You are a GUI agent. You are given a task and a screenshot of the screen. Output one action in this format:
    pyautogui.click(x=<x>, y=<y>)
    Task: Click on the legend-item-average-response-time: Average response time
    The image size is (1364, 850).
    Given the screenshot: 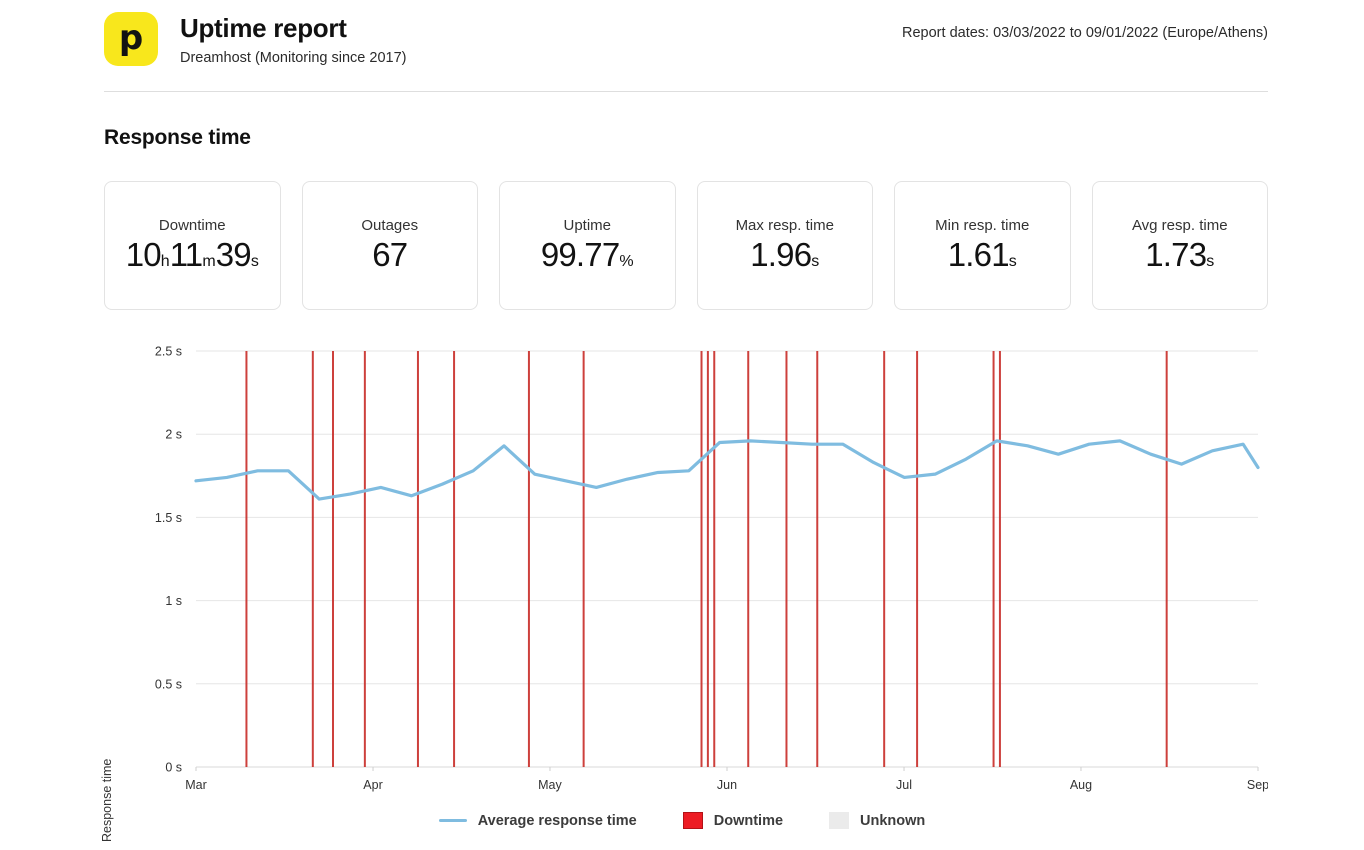 What is the action you would take?
    pyautogui.click(x=537, y=820)
    